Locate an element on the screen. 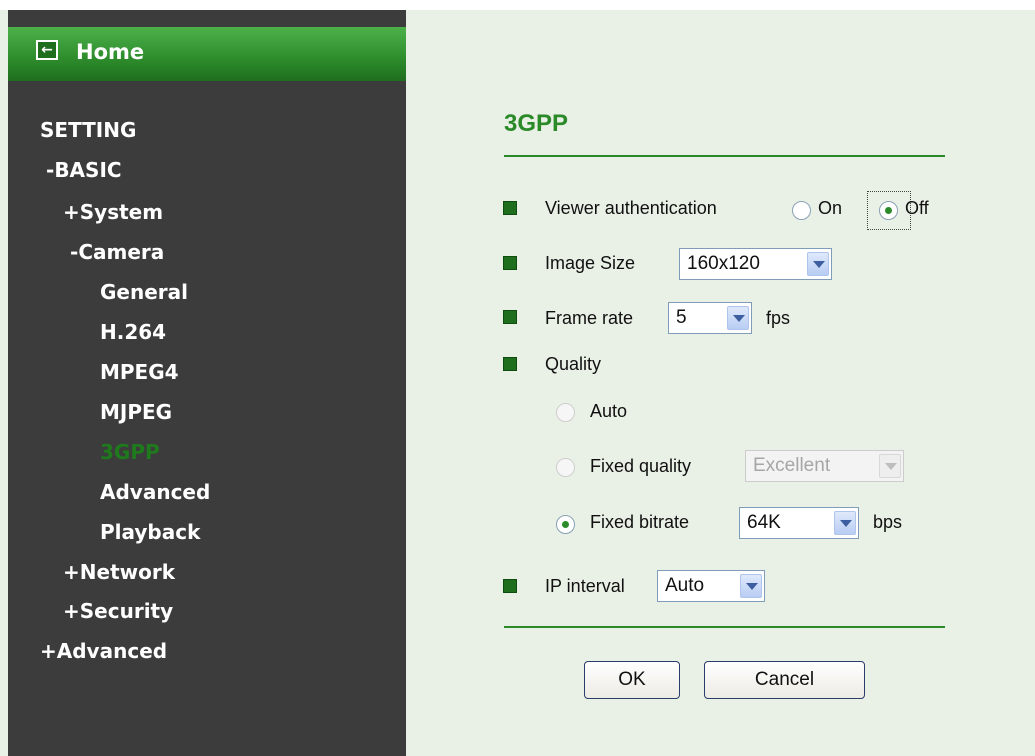 The image size is (1035, 756). title-divider is located at coordinates (724, 156).